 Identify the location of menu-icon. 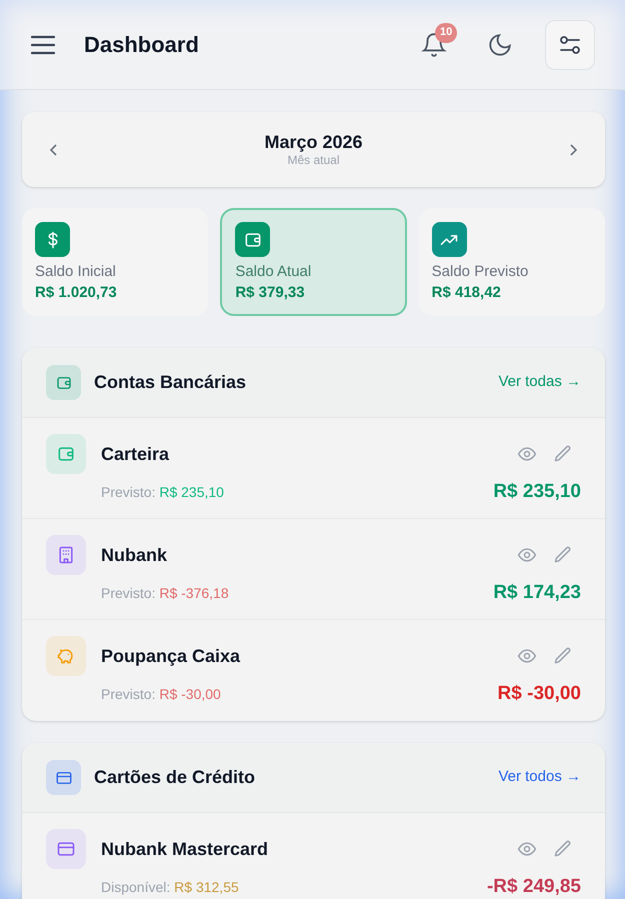
(43, 45).